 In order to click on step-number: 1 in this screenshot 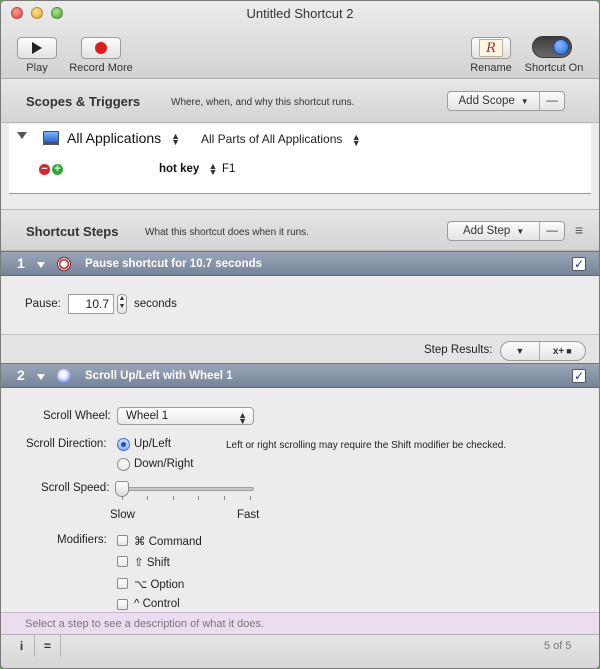, I will do `click(21, 263)`.